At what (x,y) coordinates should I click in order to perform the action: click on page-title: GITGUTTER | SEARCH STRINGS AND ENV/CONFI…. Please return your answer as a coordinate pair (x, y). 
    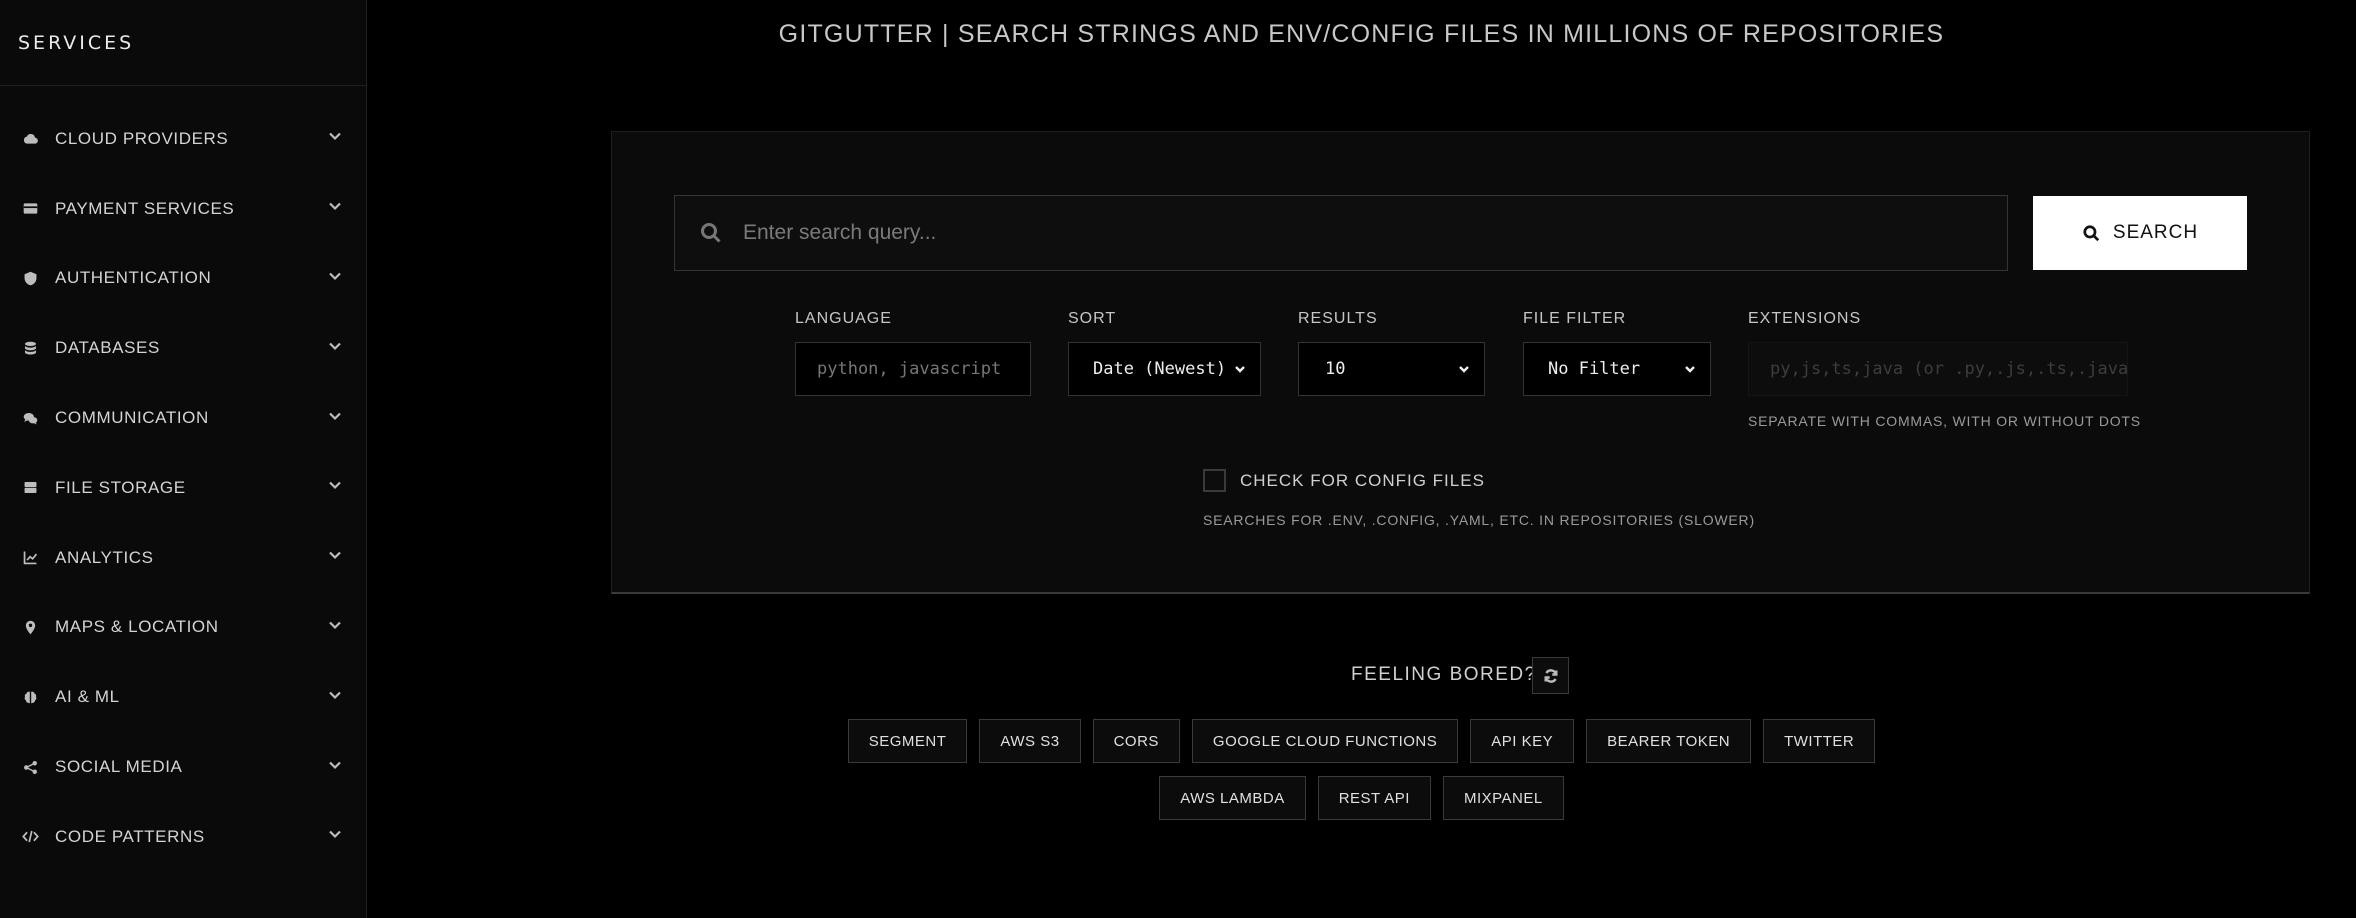
    Looking at the image, I should click on (1361, 34).